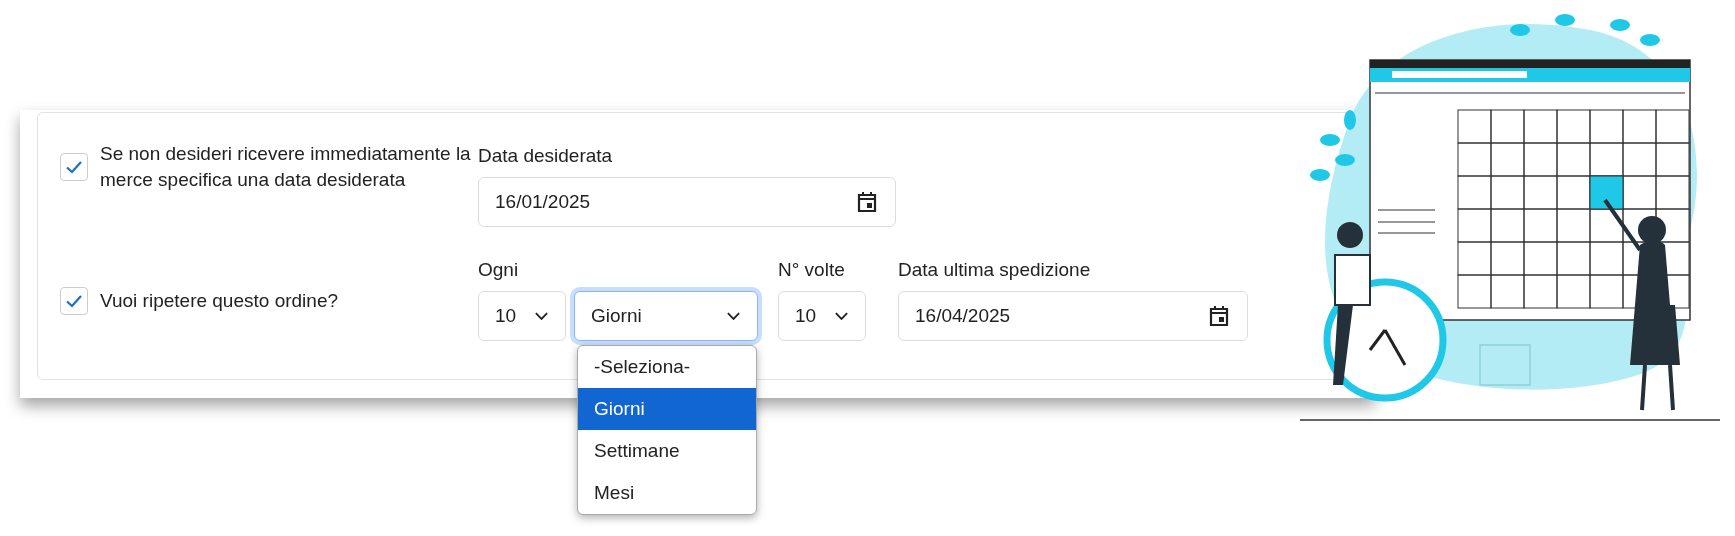 The width and height of the screenshot is (1735, 536). I want to click on dropdown-option: Giorni, so click(667, 409).